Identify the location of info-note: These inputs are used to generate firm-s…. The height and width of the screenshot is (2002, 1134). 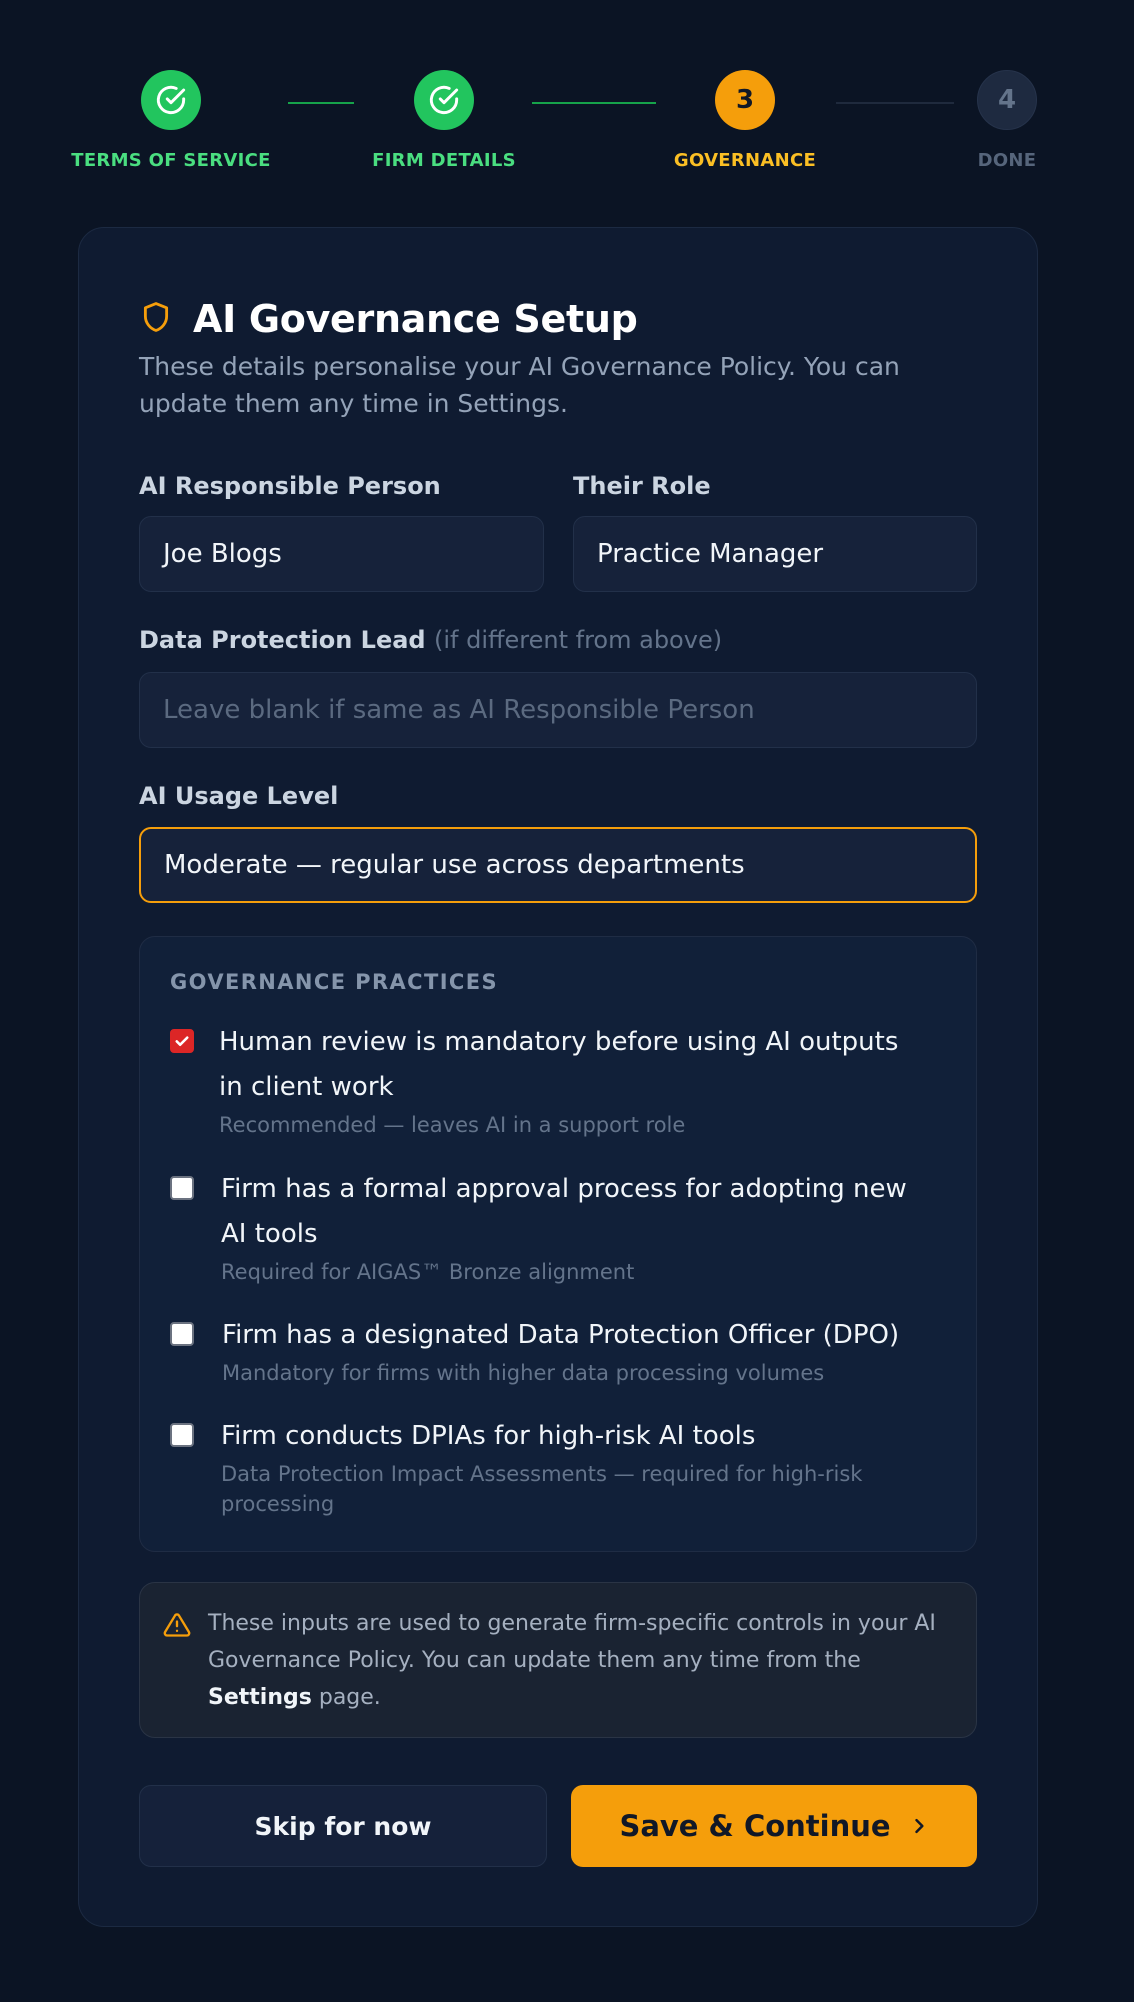
(558, 1660).